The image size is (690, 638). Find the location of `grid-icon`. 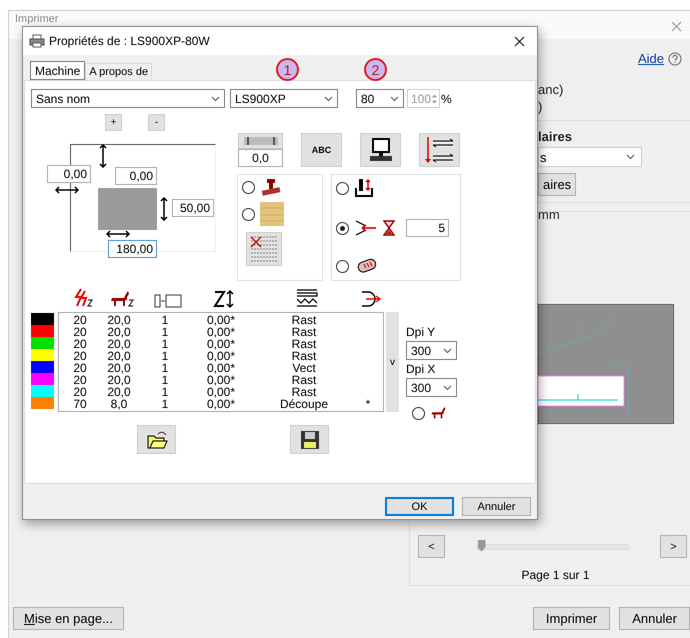

grid-icon is located at coordinates (264, 249).